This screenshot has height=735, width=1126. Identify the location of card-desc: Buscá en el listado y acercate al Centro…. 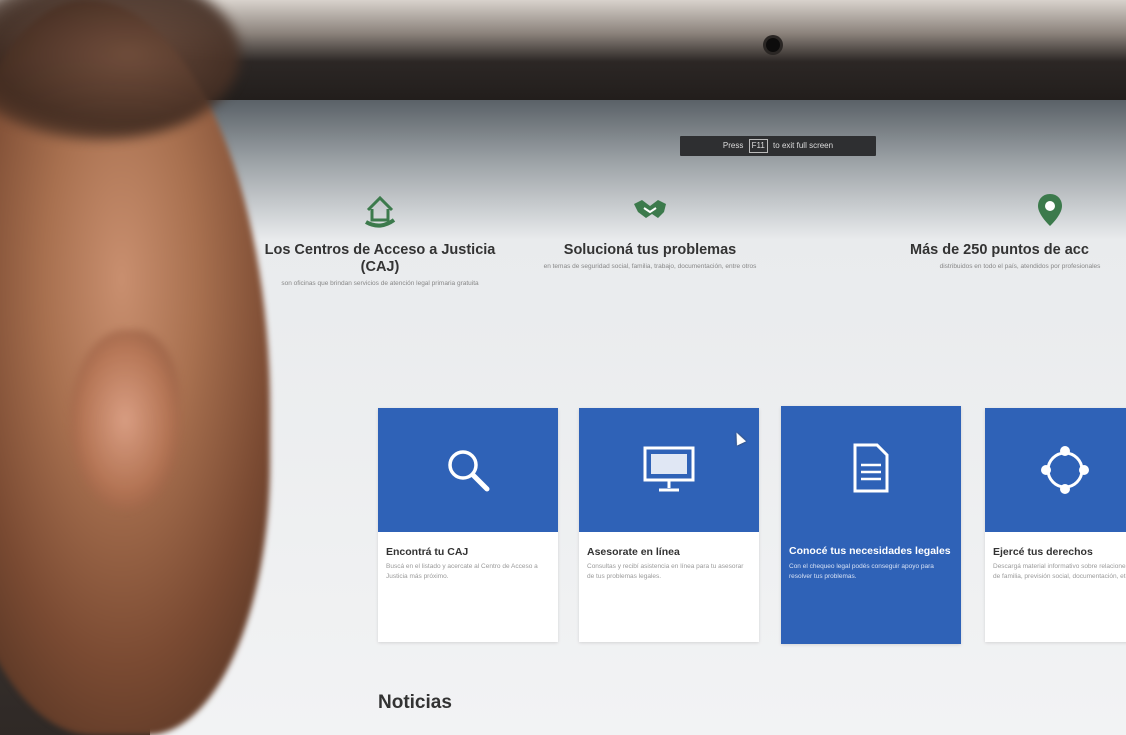
(462, 571).